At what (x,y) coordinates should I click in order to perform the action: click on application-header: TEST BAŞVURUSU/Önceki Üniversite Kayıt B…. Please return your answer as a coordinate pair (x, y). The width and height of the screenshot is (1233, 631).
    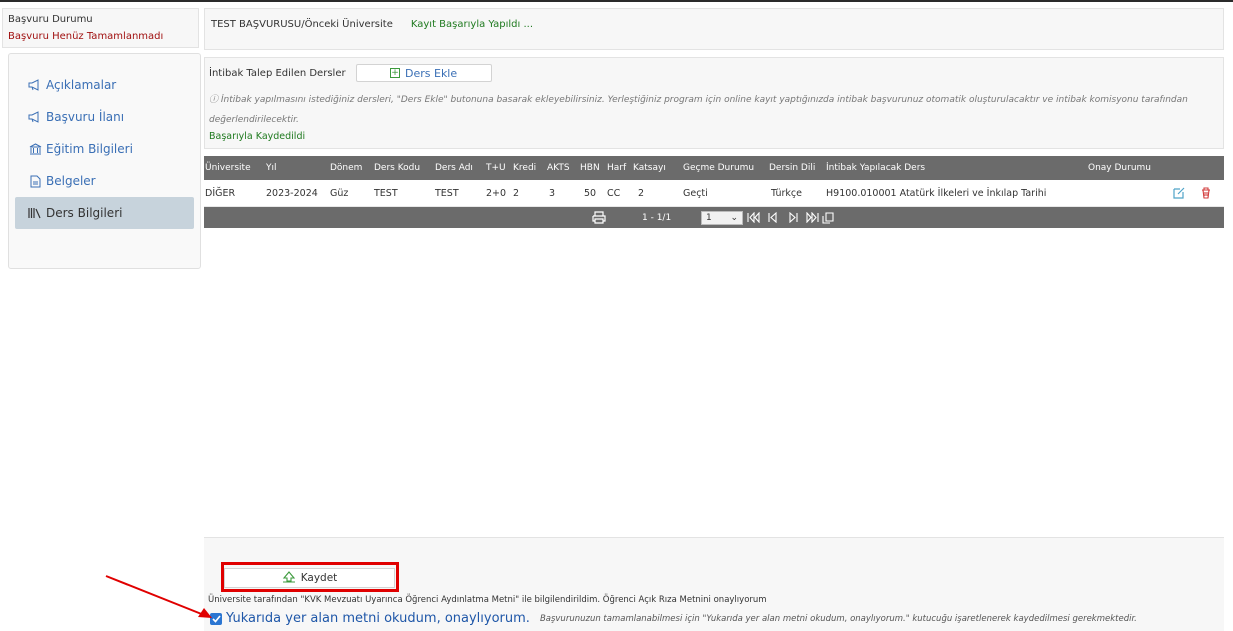
    Looking at the image, I should click on (714, 29).